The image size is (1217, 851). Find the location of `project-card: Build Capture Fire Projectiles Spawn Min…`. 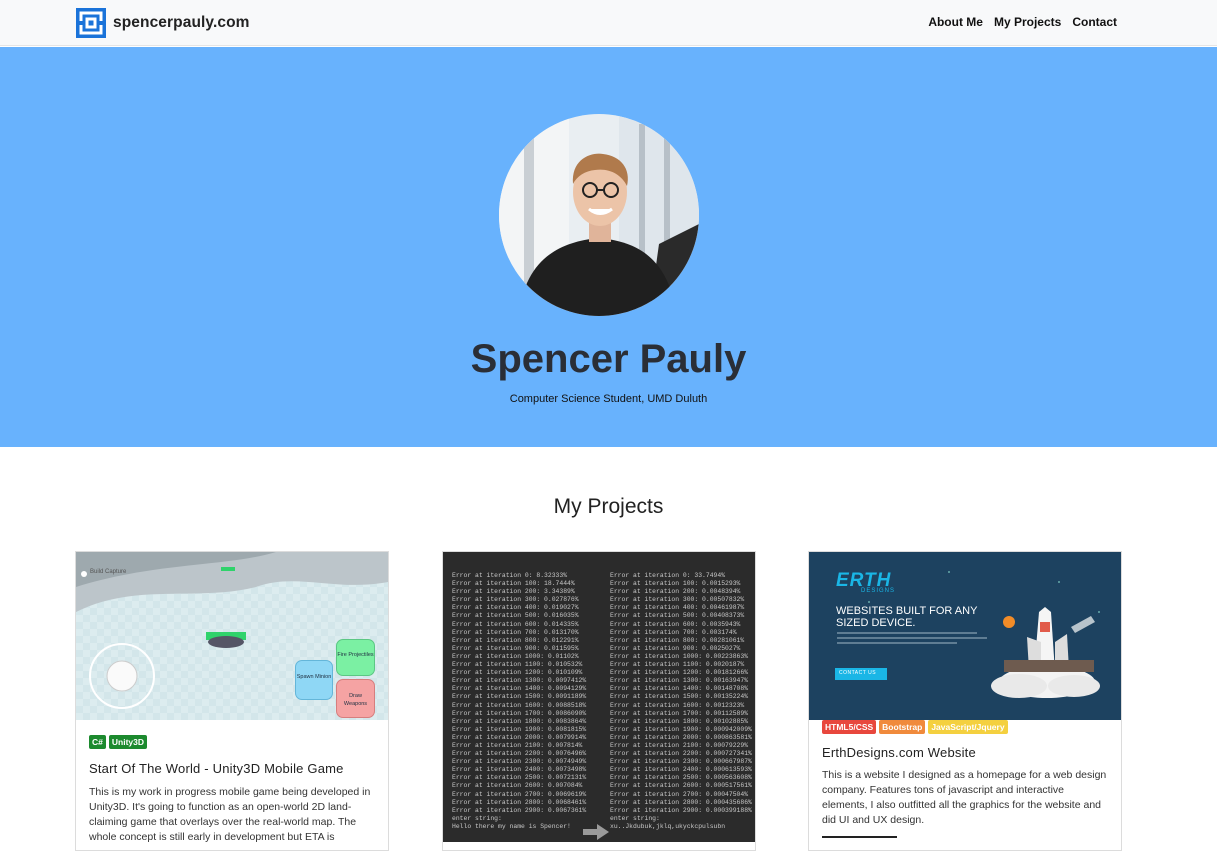

project-card: Build Capture Fire Projectiles Spawn Min… is located at coordinates (232, 701).